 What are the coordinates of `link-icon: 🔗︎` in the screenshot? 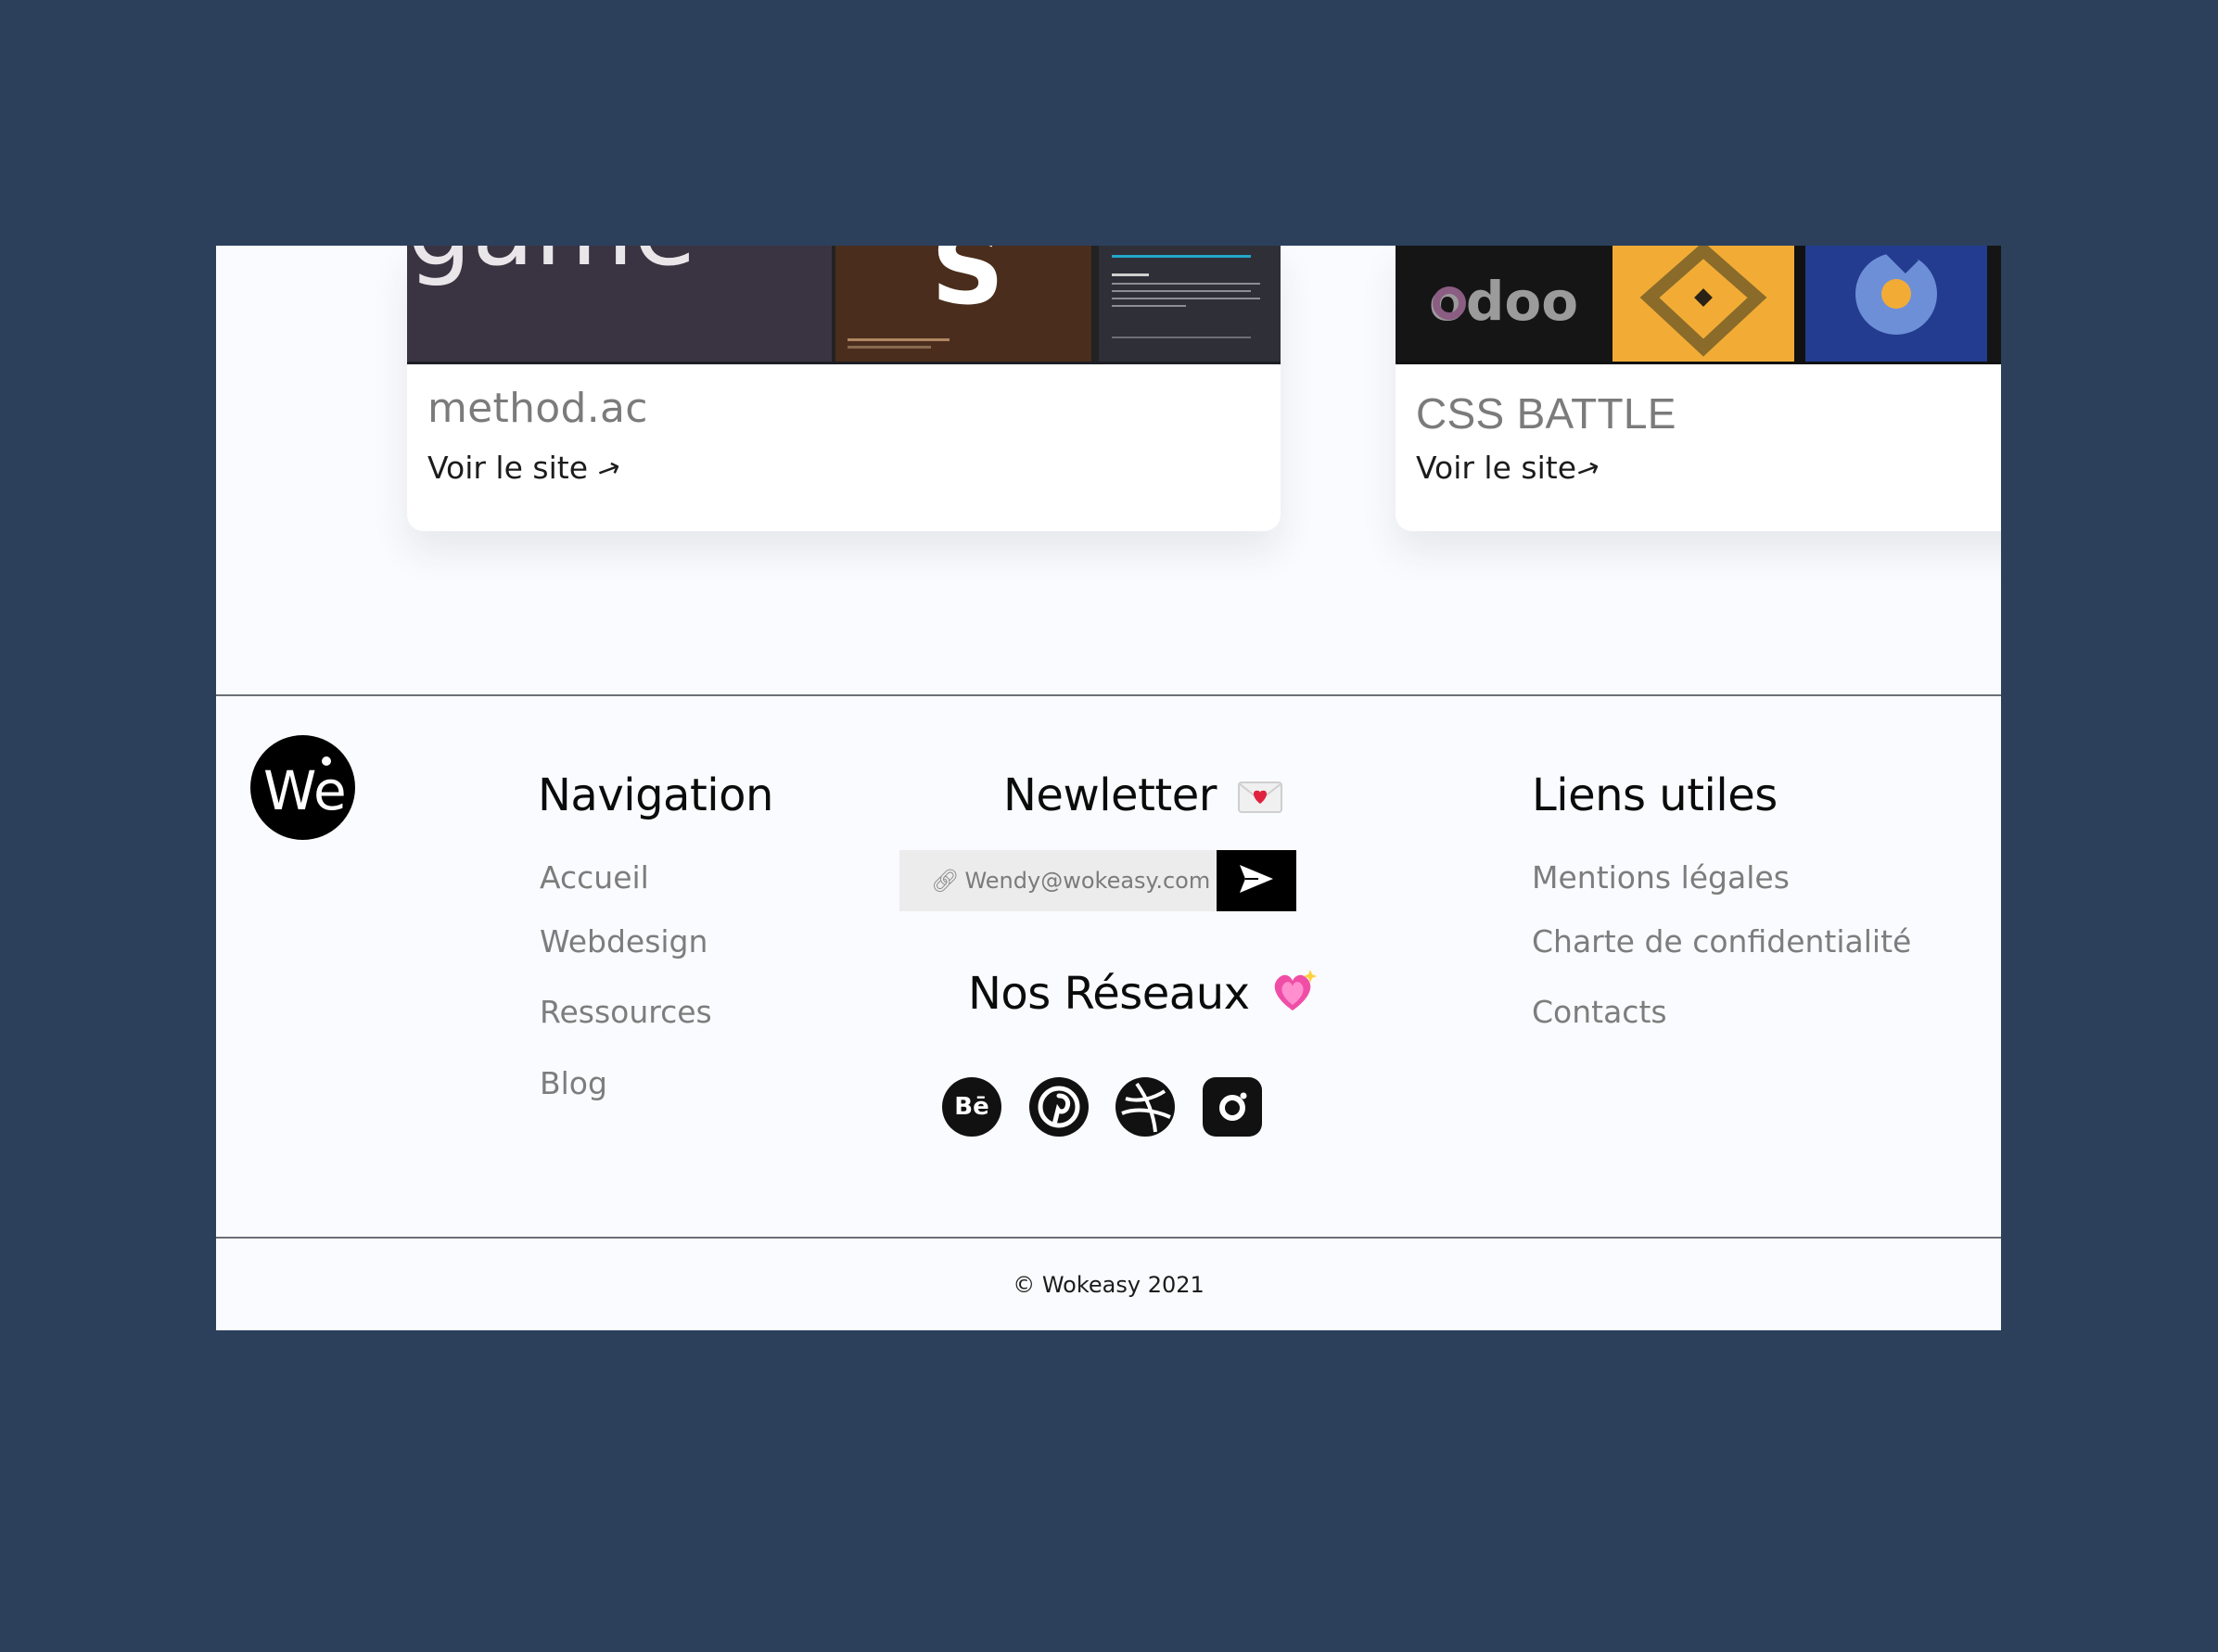 It's located at (945, 881).